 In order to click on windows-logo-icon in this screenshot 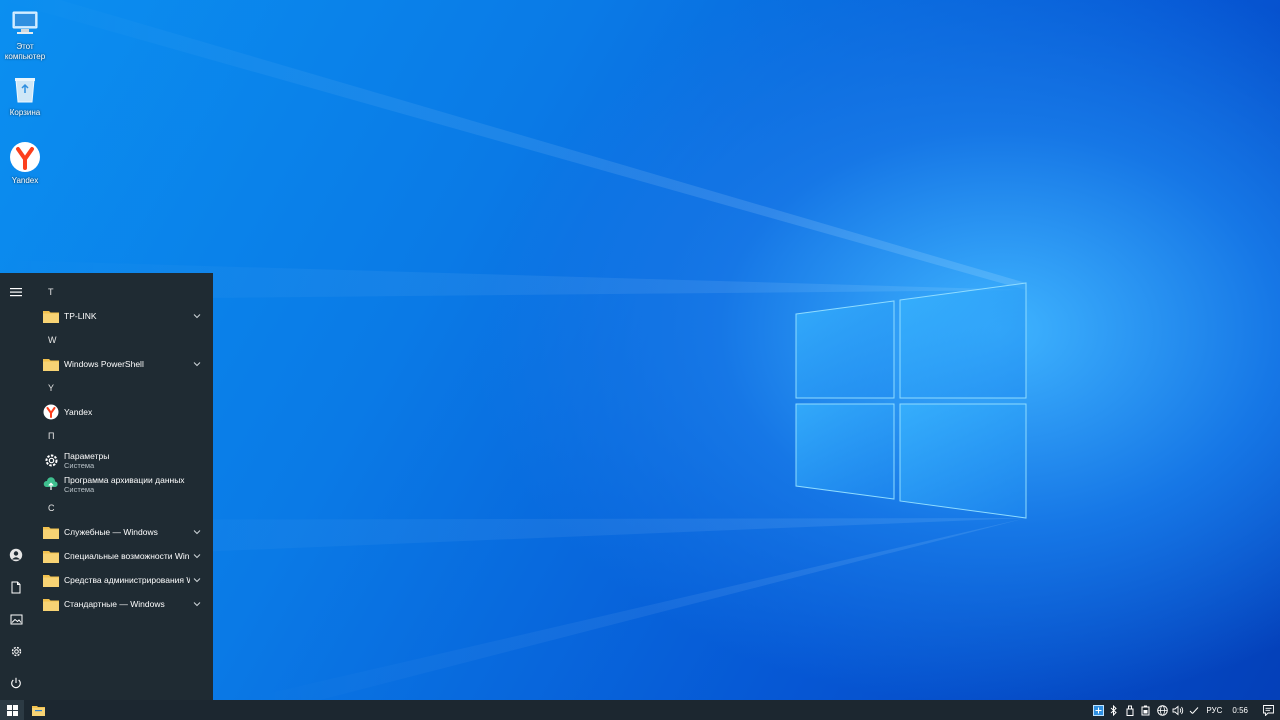, I will do `click(12, 710)`.